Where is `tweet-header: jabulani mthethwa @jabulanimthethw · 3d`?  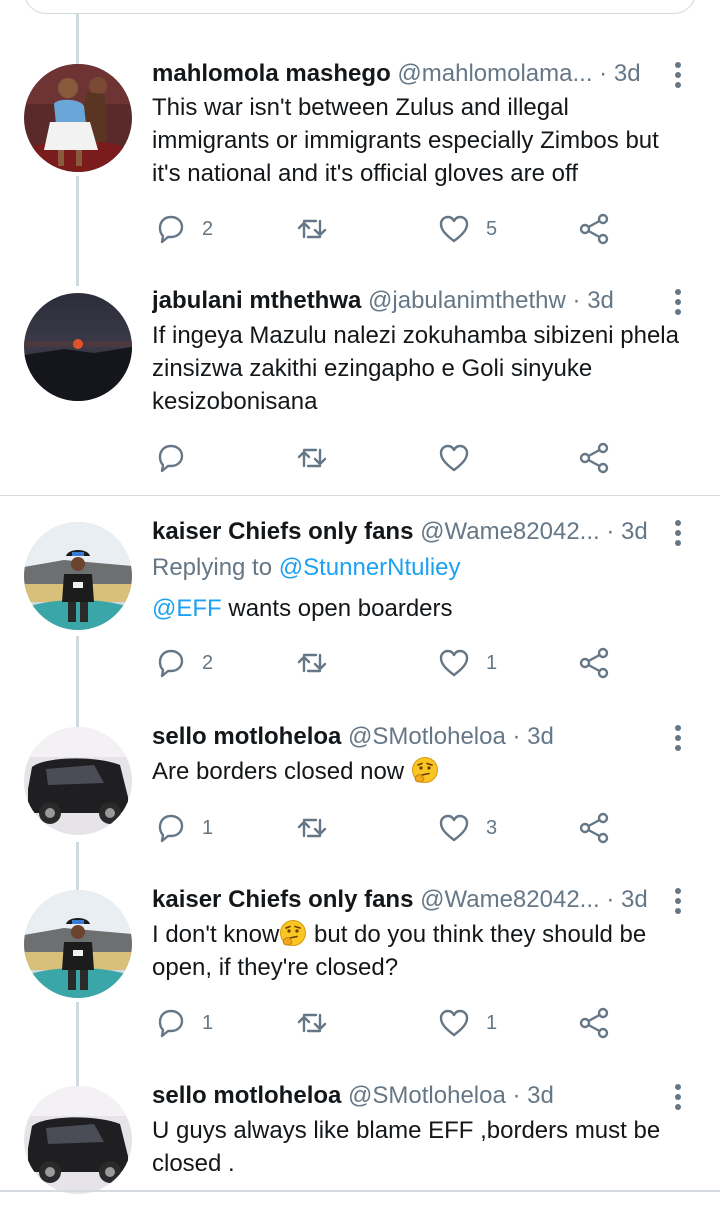
tweet-header: jabulani mthethwa @jabulanimthethw · 3d is located at coordinates (406, 301).